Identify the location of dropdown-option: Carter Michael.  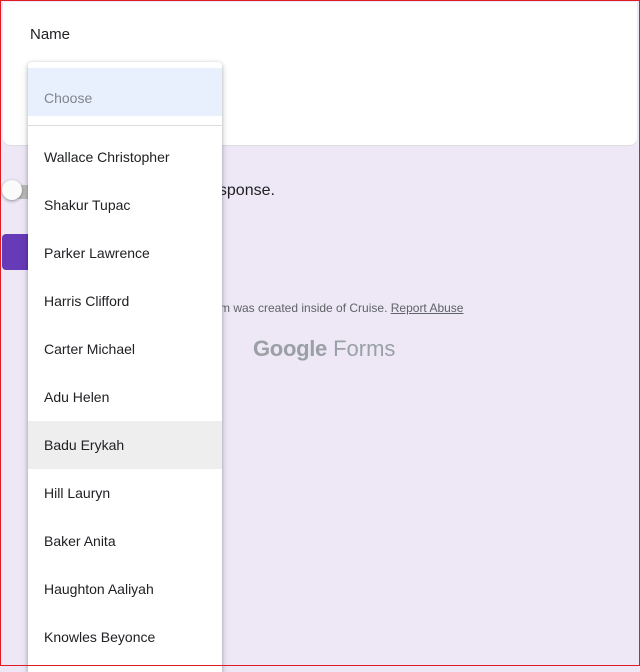
(125, 349).